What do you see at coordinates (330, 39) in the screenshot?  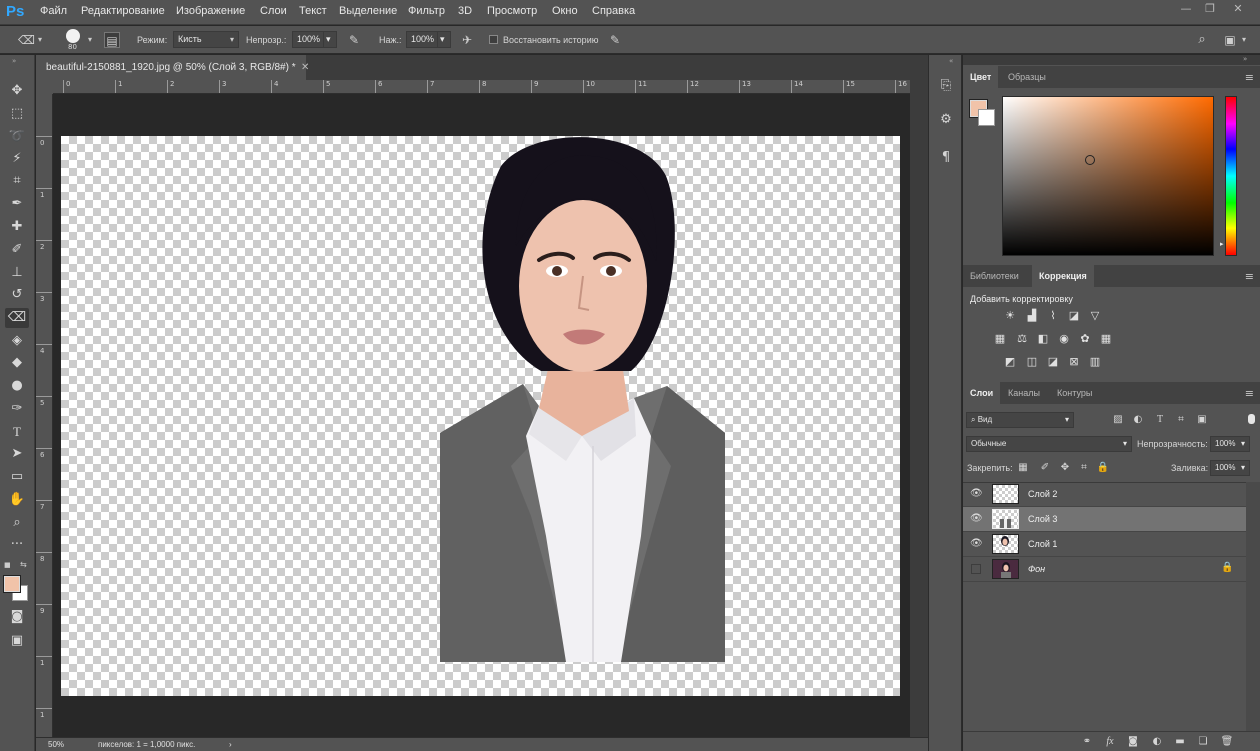 I see `opacity-dropdown: ▾` at bounding box center [330, 39].